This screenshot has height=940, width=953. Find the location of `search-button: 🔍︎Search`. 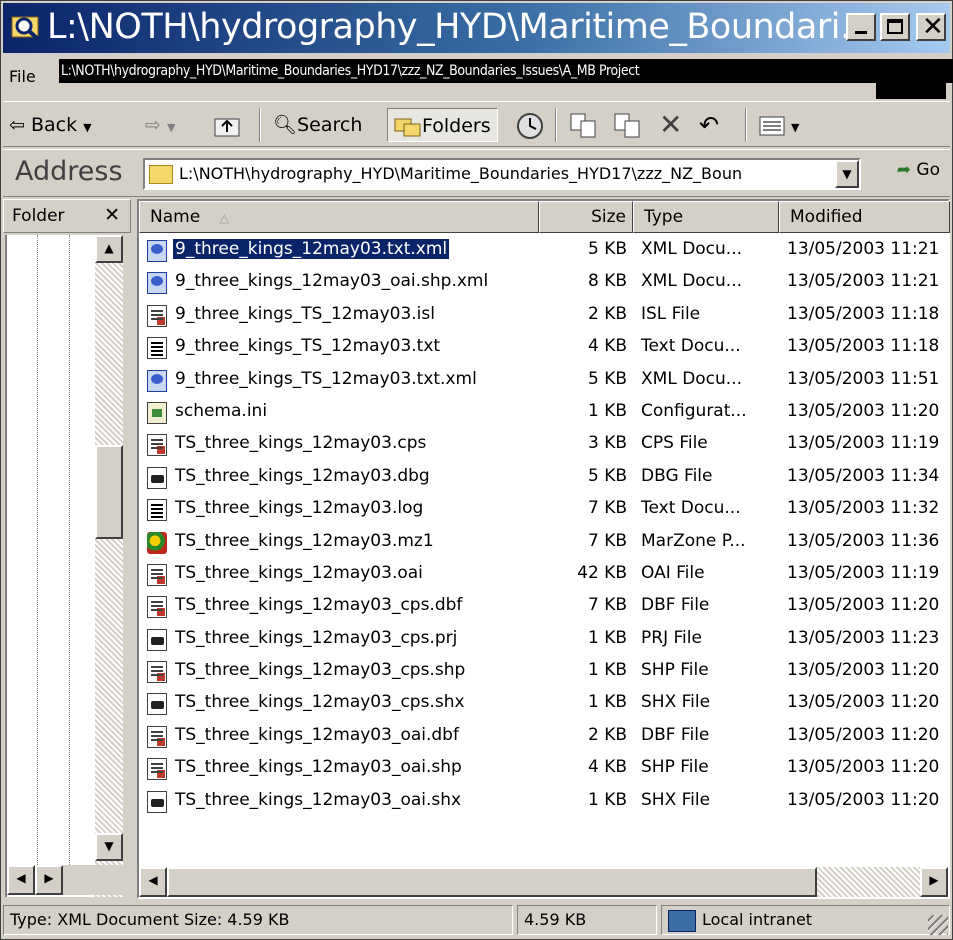

search-button: 🔍︎Search is located at coordinates (317, 125).